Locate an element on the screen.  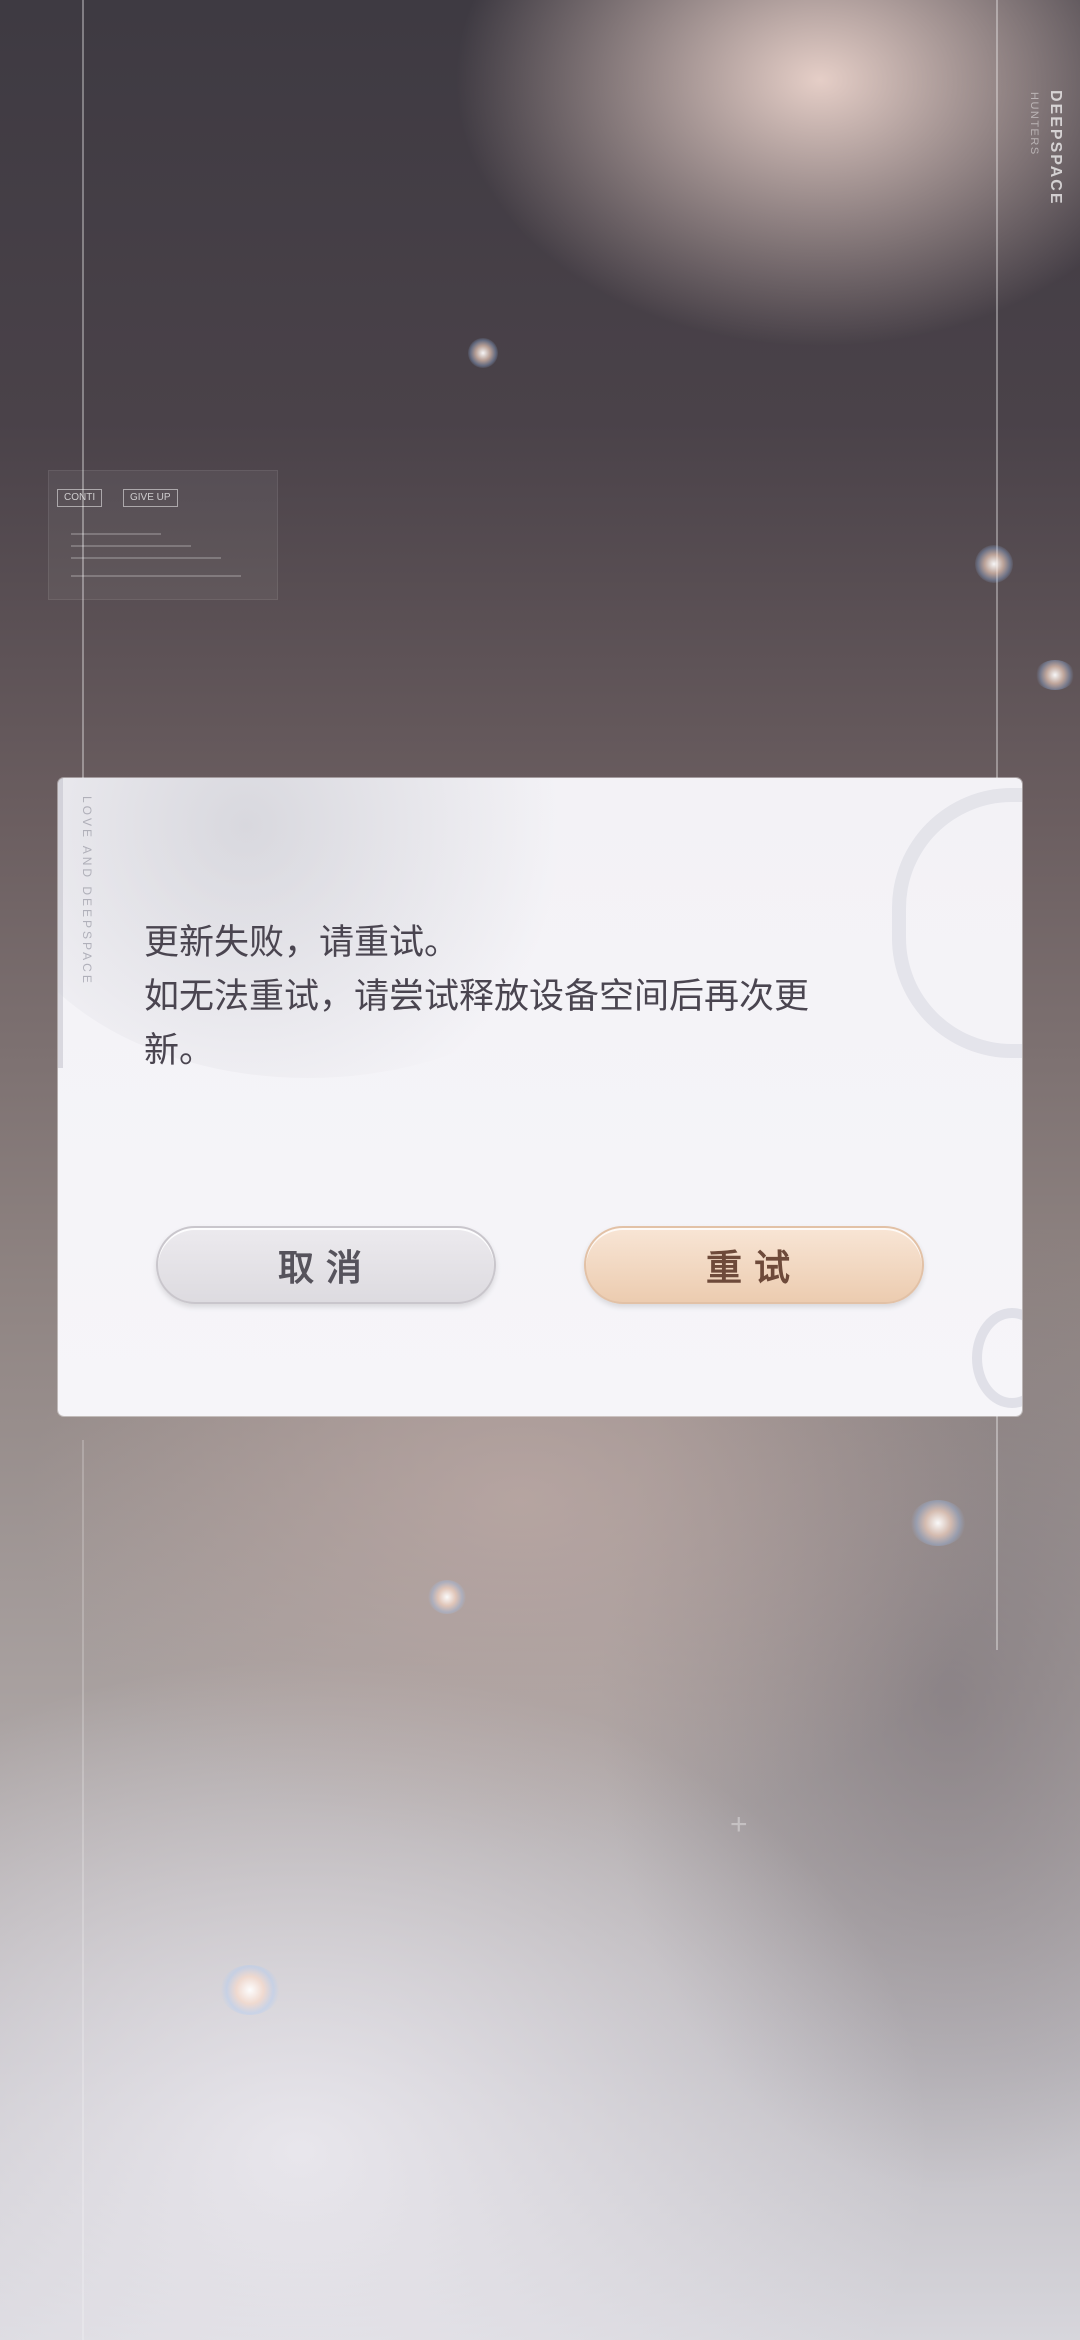
hud-panel: CONTI GIVE UP is located at coordinates (163, 535).